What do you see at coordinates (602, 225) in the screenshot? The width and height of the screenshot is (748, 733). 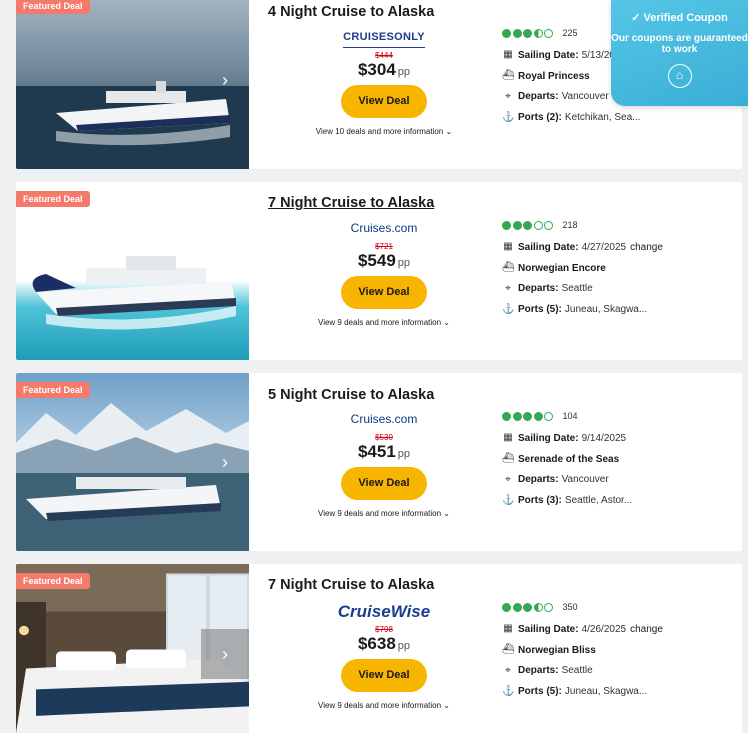 I see `rating: 218` at bounding box center [602, 225].